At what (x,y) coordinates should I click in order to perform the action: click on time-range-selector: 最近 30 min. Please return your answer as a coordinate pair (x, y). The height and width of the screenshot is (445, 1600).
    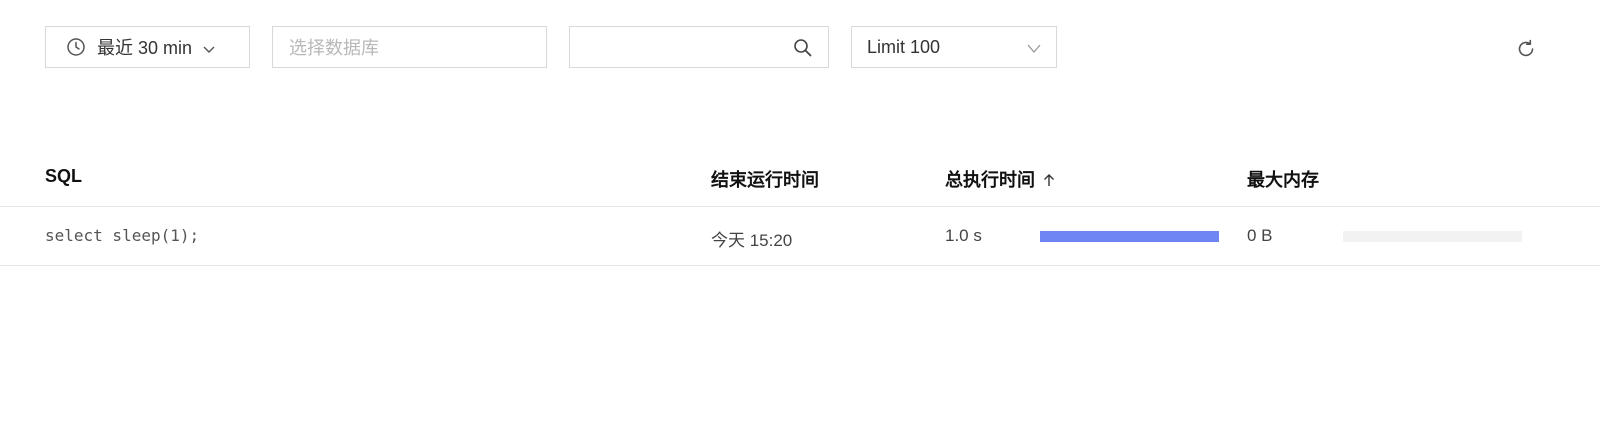
    Looking at the image, I should click on (147, 47).